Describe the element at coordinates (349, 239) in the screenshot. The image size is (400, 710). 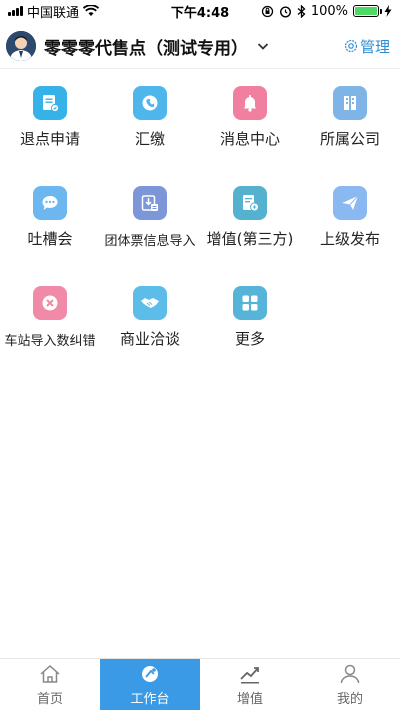
I see `tile-label: 上级发布` at that location.